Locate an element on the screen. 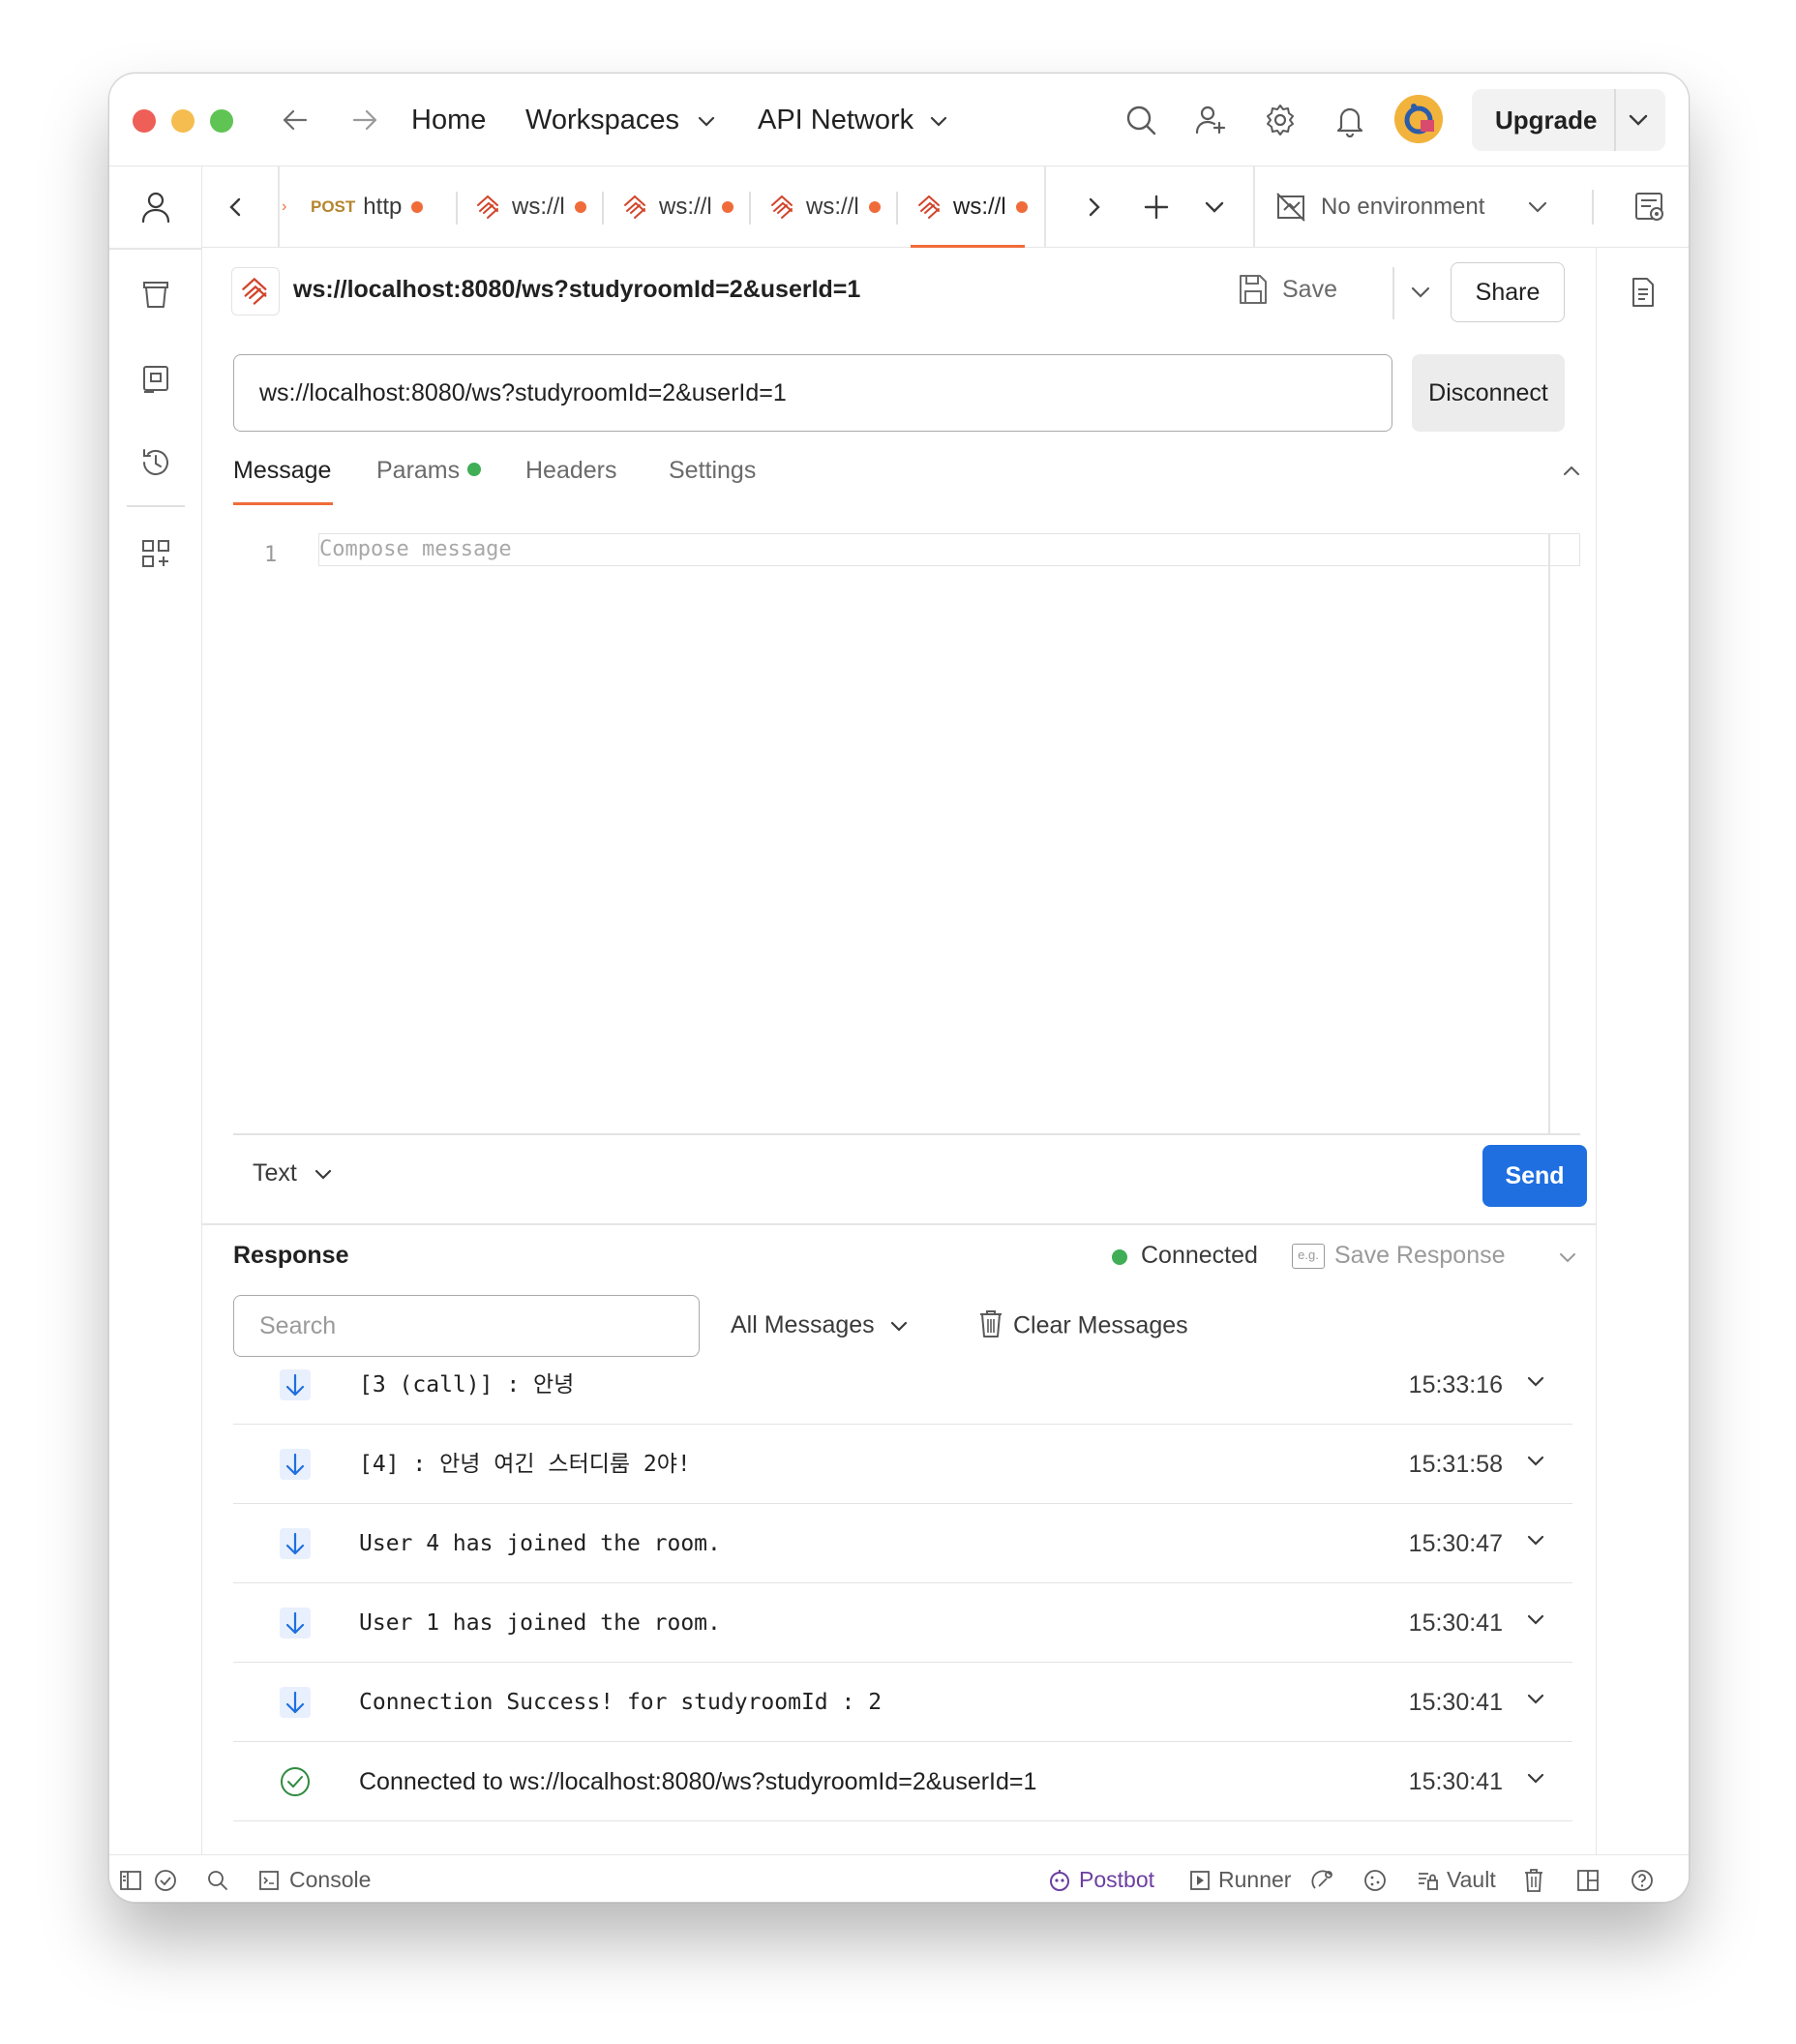 The height and width of the screenshot is (2044, 1796). nav-api-network: API Network is located at coordinates (853, 120).